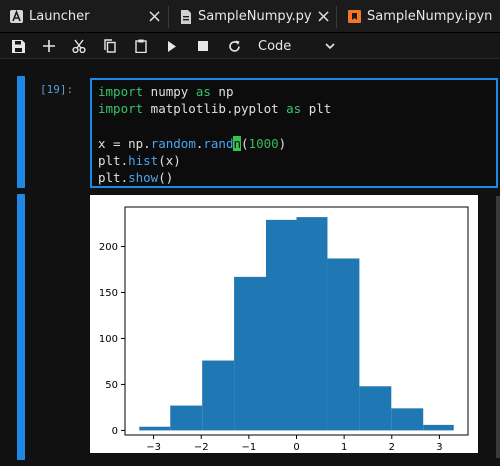 This screenshot has width=500, height=466. Describe the element at coordinates (166, 178) in the screenshot. I see `code-token: ()` at that location.